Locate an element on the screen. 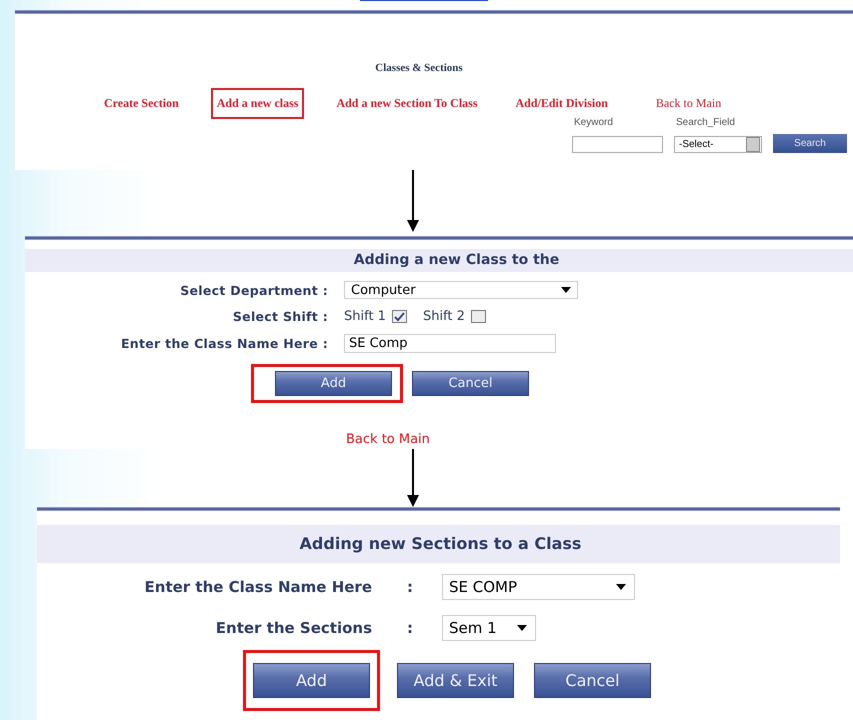 This screenshot has height=720, width=853. back-to-main-link: Back to Main is located at coordinates (388, 439).